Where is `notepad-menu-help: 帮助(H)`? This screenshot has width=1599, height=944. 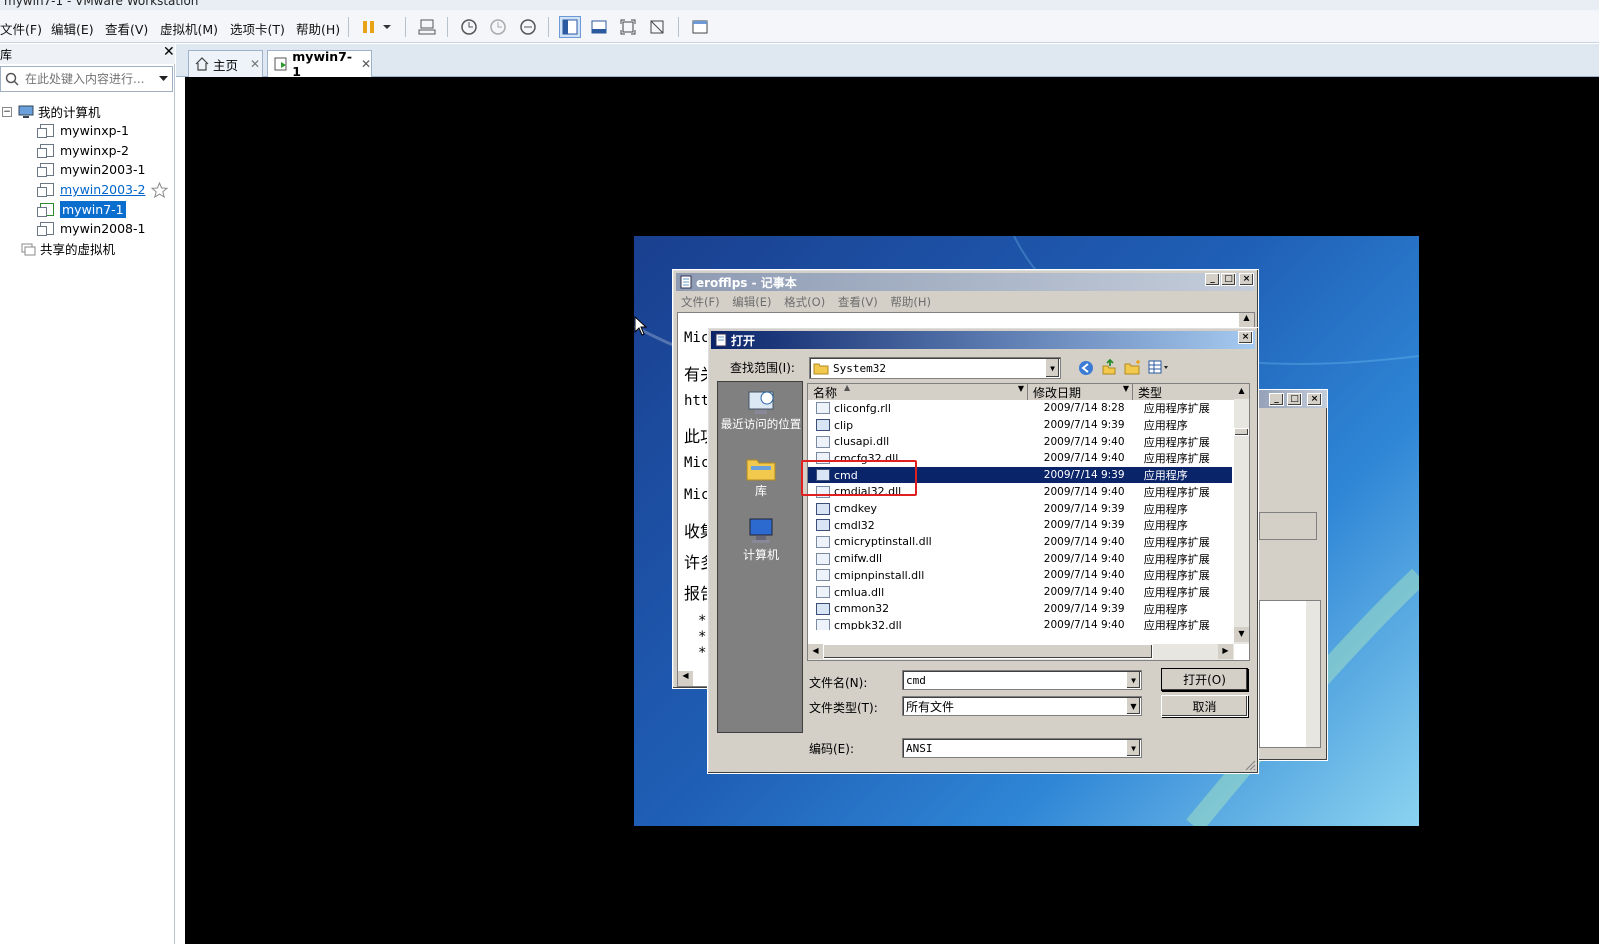 notepad-menu-help: 帮助(H) is located at coordinates (910, 302).